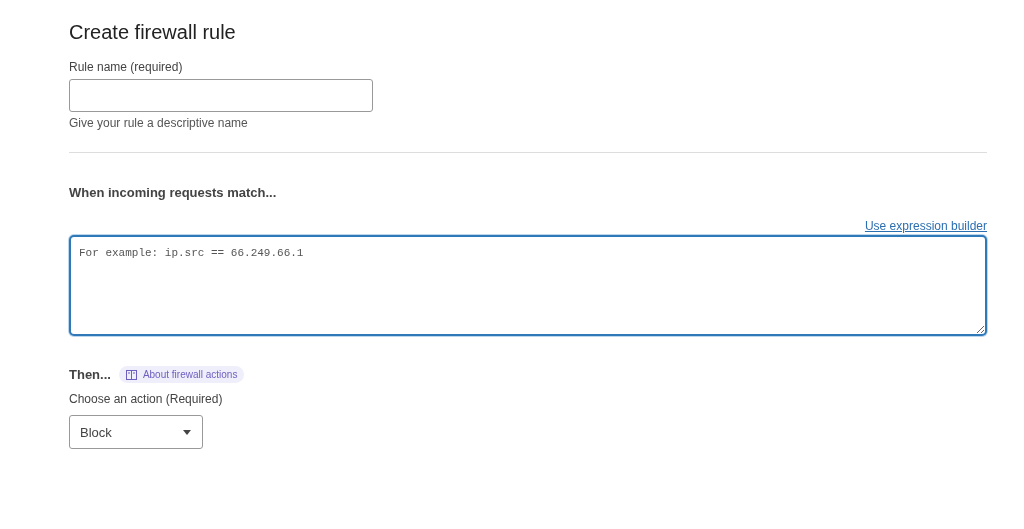 This screenshot has width=1024, height=529. What do you see at coordinates (925, 226) in the screenshot?
I see `expression-builder-link: Use expression builder` at bounding box center [925, 226].